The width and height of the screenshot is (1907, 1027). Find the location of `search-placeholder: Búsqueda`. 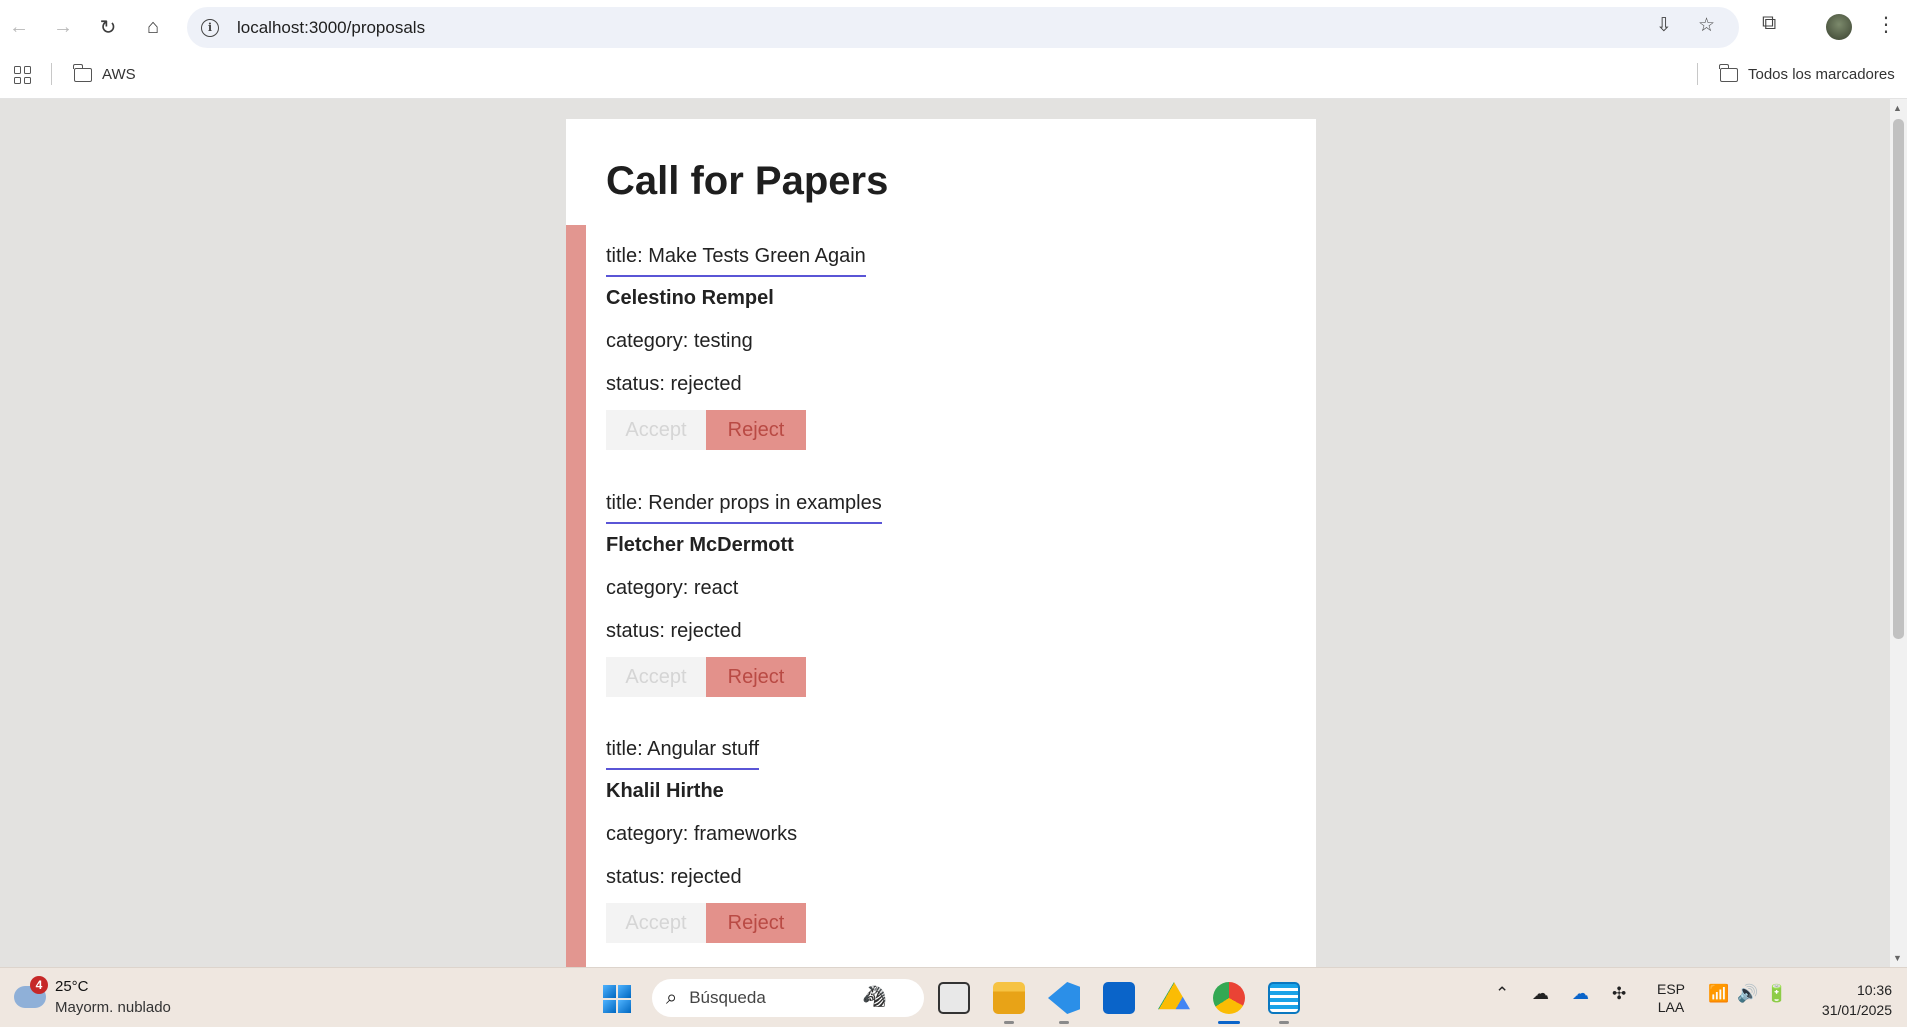

search-placeholder: Búsqueda is located at coordinates (727, 997).